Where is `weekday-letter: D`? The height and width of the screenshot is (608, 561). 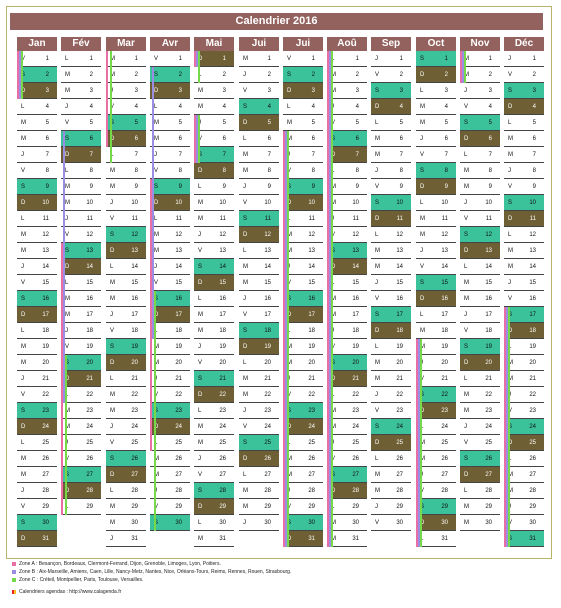 weekday-letter: D is located at coordinates (377, 443).